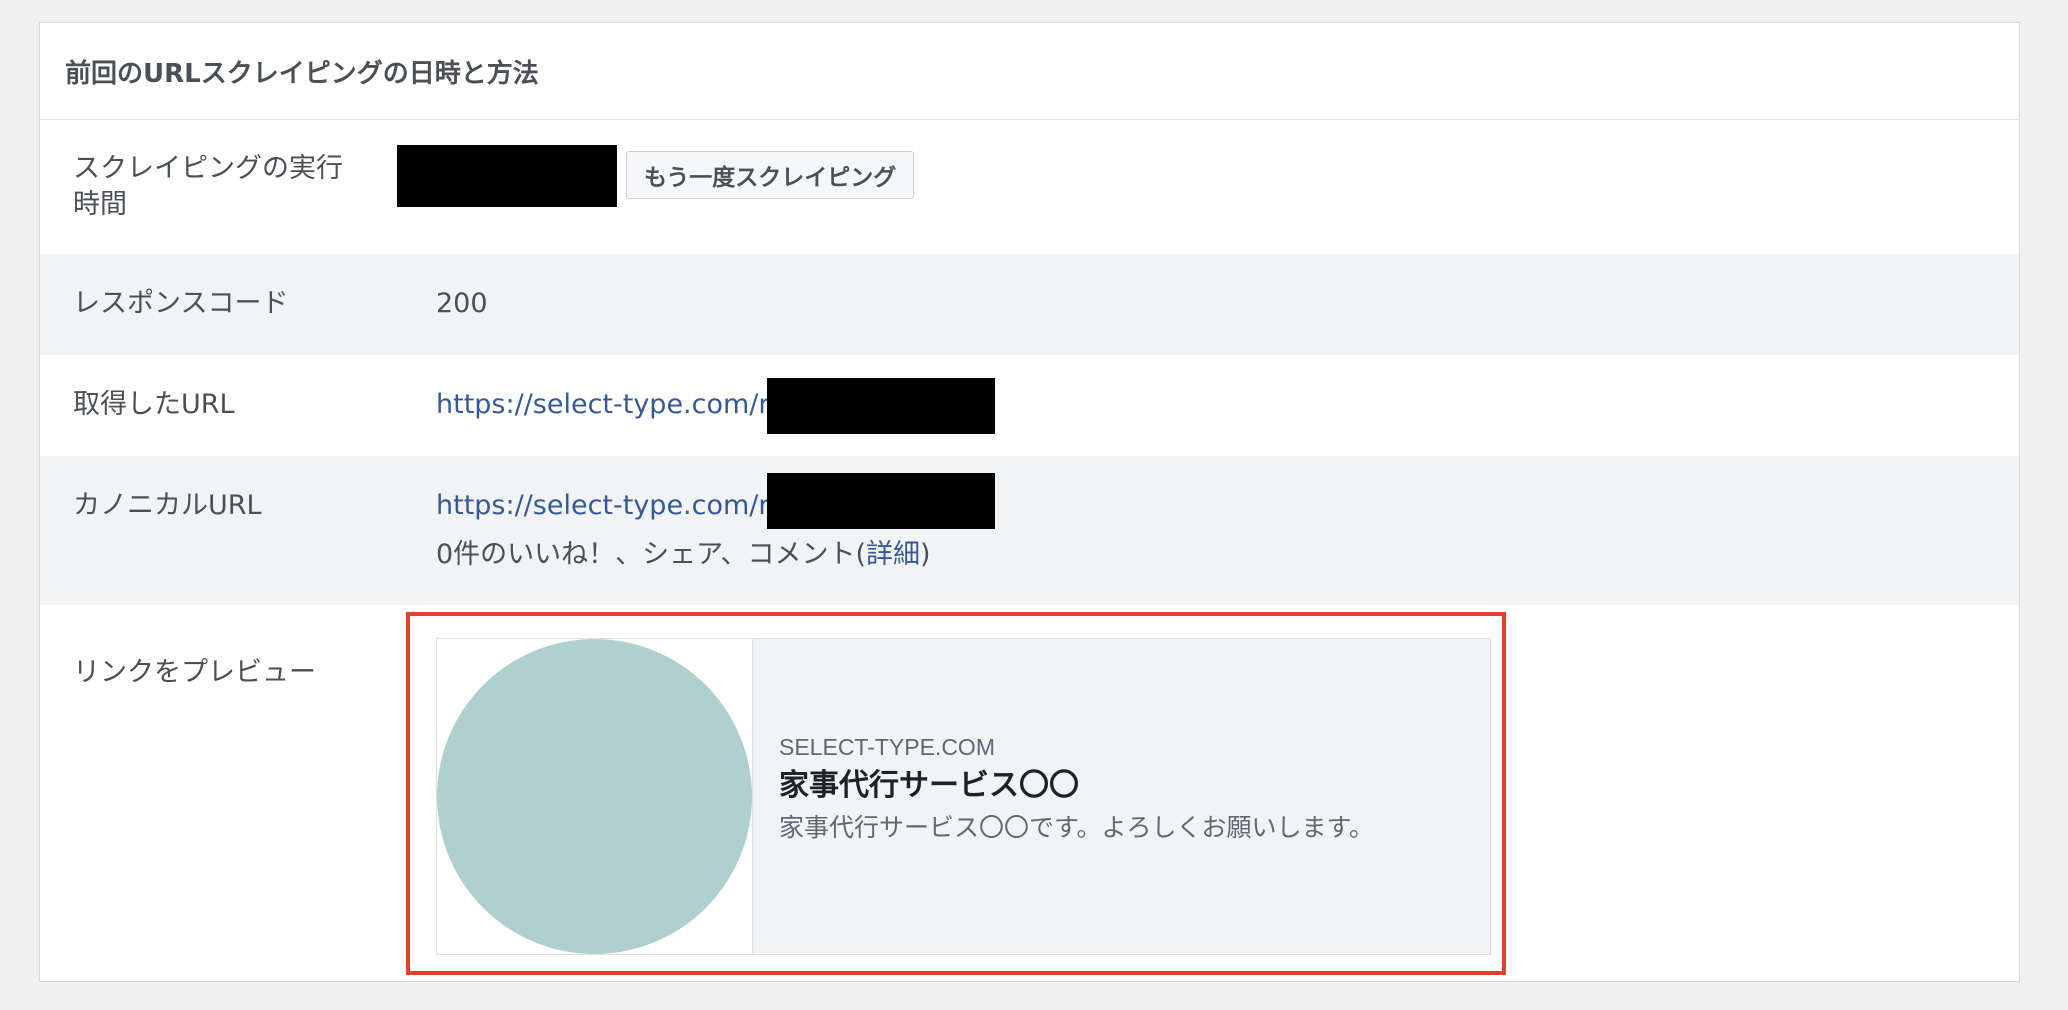  What do you see at coordinates (167, 505) in the screenshot?
I see `canonical-url-label: カノニカルURL` at bounding box center [167, 505].